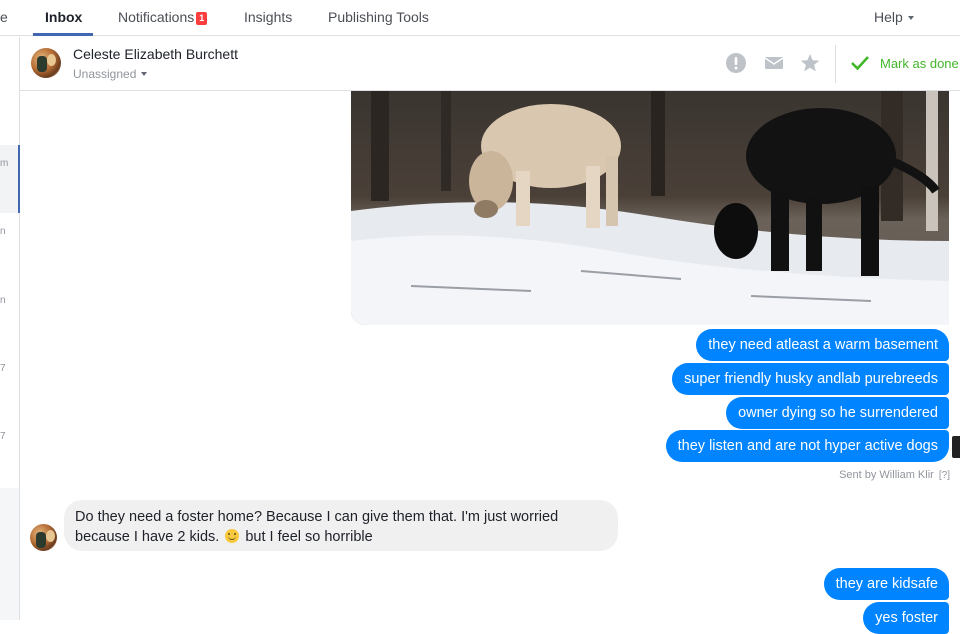 The height and width of the screenshot is (634, 960). Describe the element at coordinates (906, 618) in the screenshot. I see `message-bubble-outgoing: yes foster` at that location.